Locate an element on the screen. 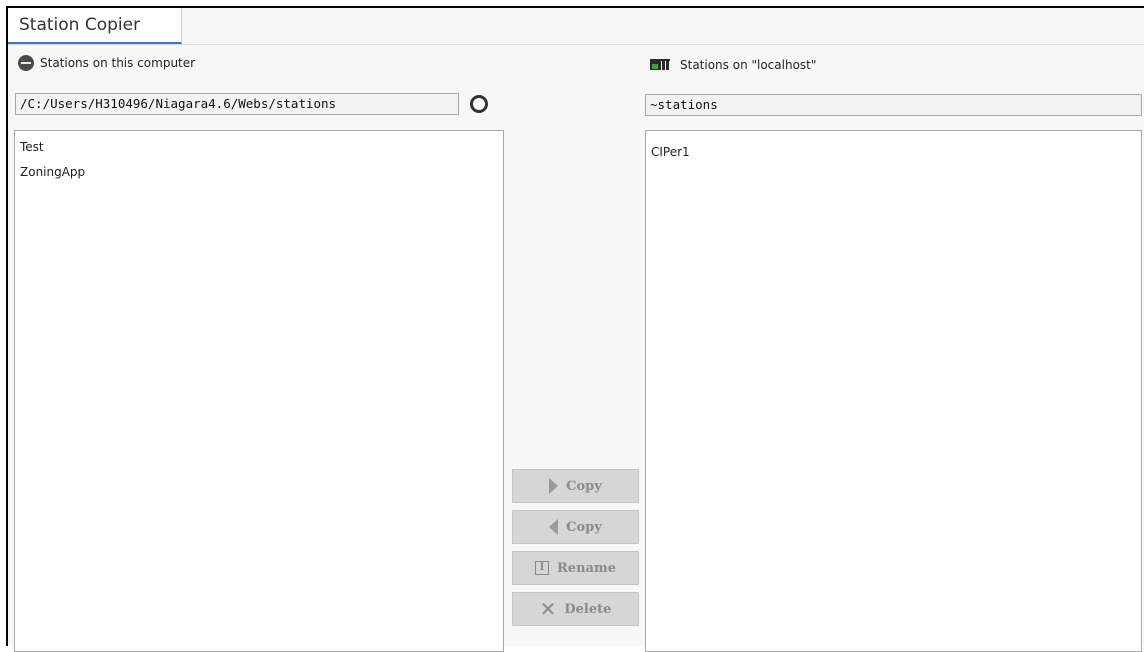 The height and width of the screenshot is (652, 1144). remote-stations-header: Stations on "localhost" is located at coordinates (733, 65).